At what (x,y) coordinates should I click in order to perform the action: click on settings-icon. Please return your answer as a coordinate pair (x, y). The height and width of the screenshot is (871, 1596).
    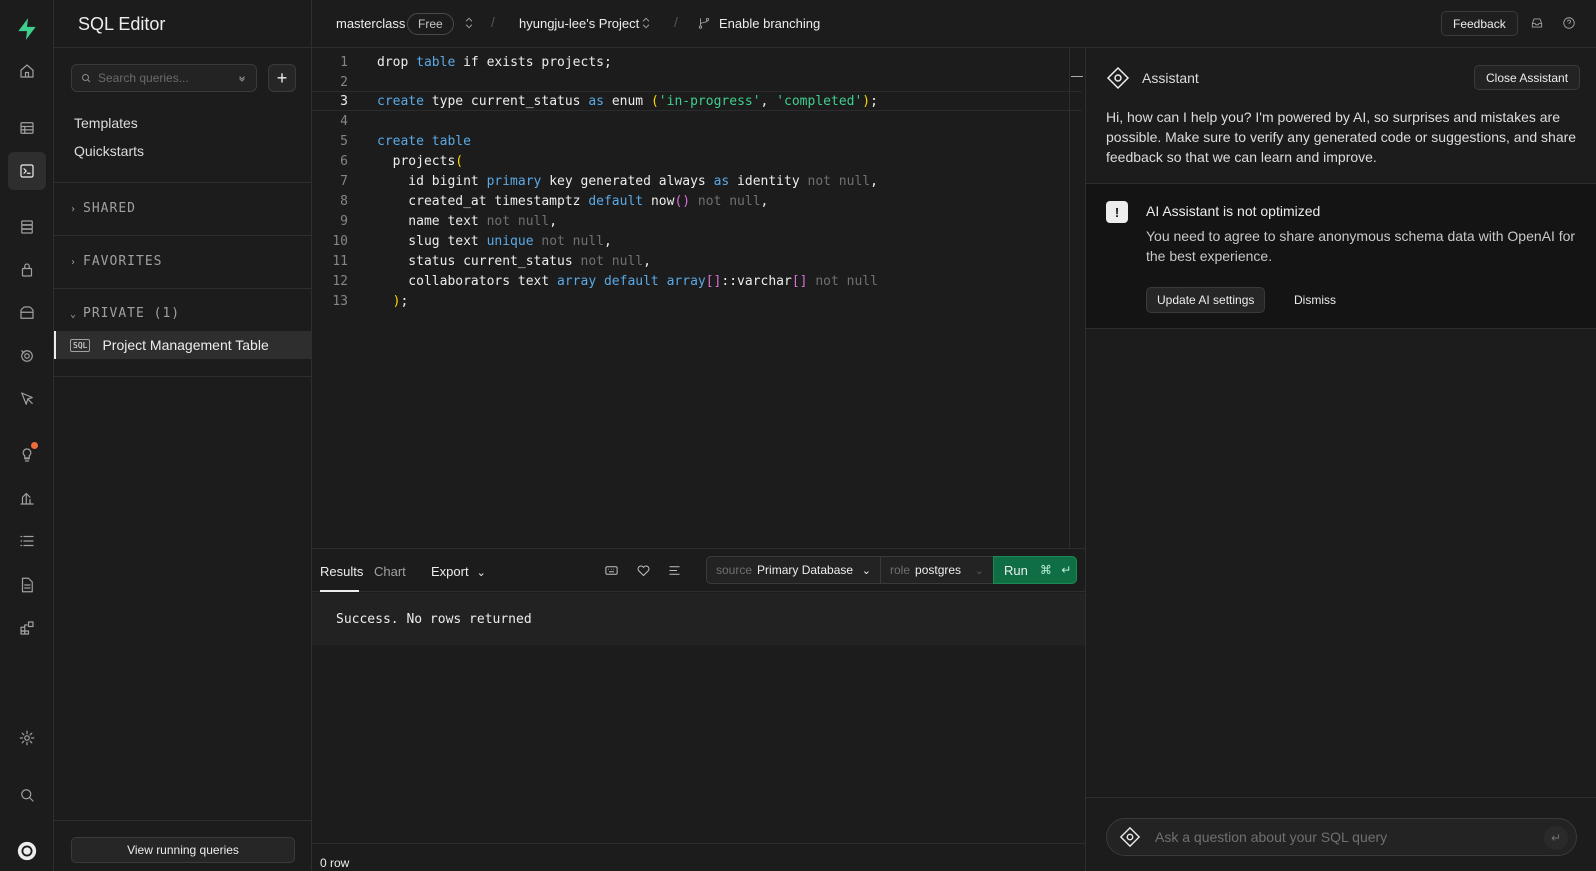
    Looking at the image, I should click on (27, 738).